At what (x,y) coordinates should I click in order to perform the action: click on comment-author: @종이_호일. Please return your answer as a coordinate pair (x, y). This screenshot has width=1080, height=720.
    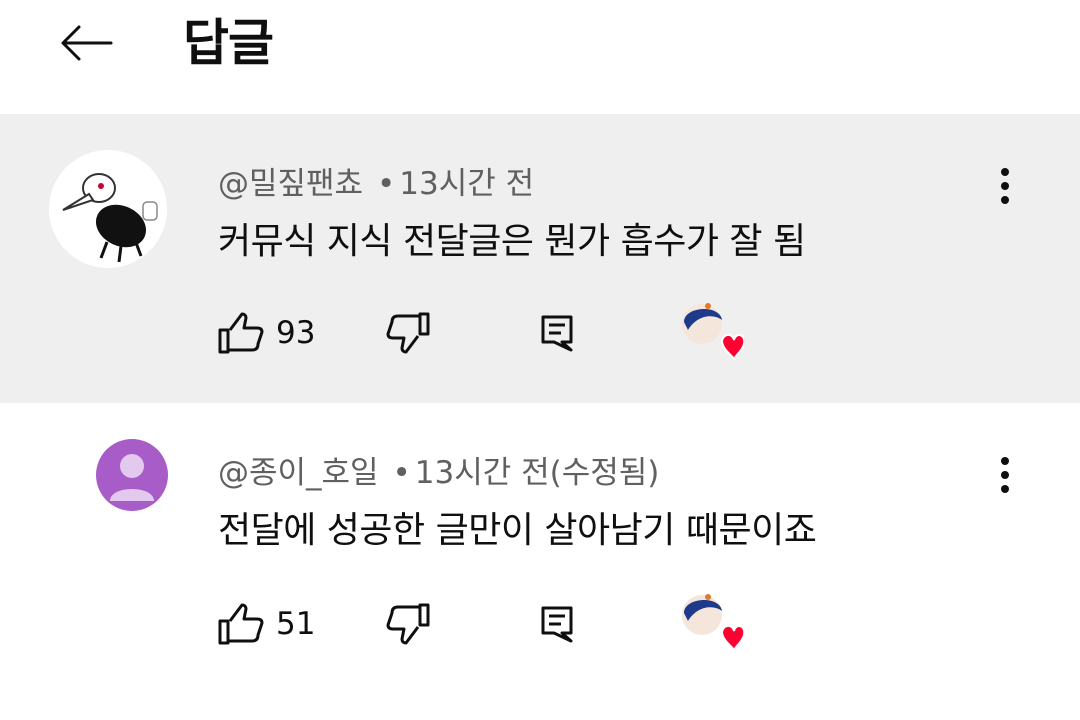
    Looking at the image, I should click on (298, 473).